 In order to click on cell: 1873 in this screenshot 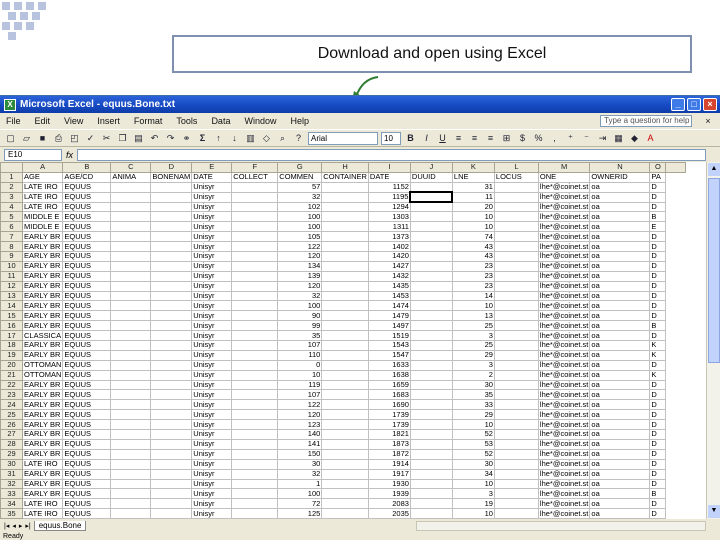, I will do `click(389, 444)`.